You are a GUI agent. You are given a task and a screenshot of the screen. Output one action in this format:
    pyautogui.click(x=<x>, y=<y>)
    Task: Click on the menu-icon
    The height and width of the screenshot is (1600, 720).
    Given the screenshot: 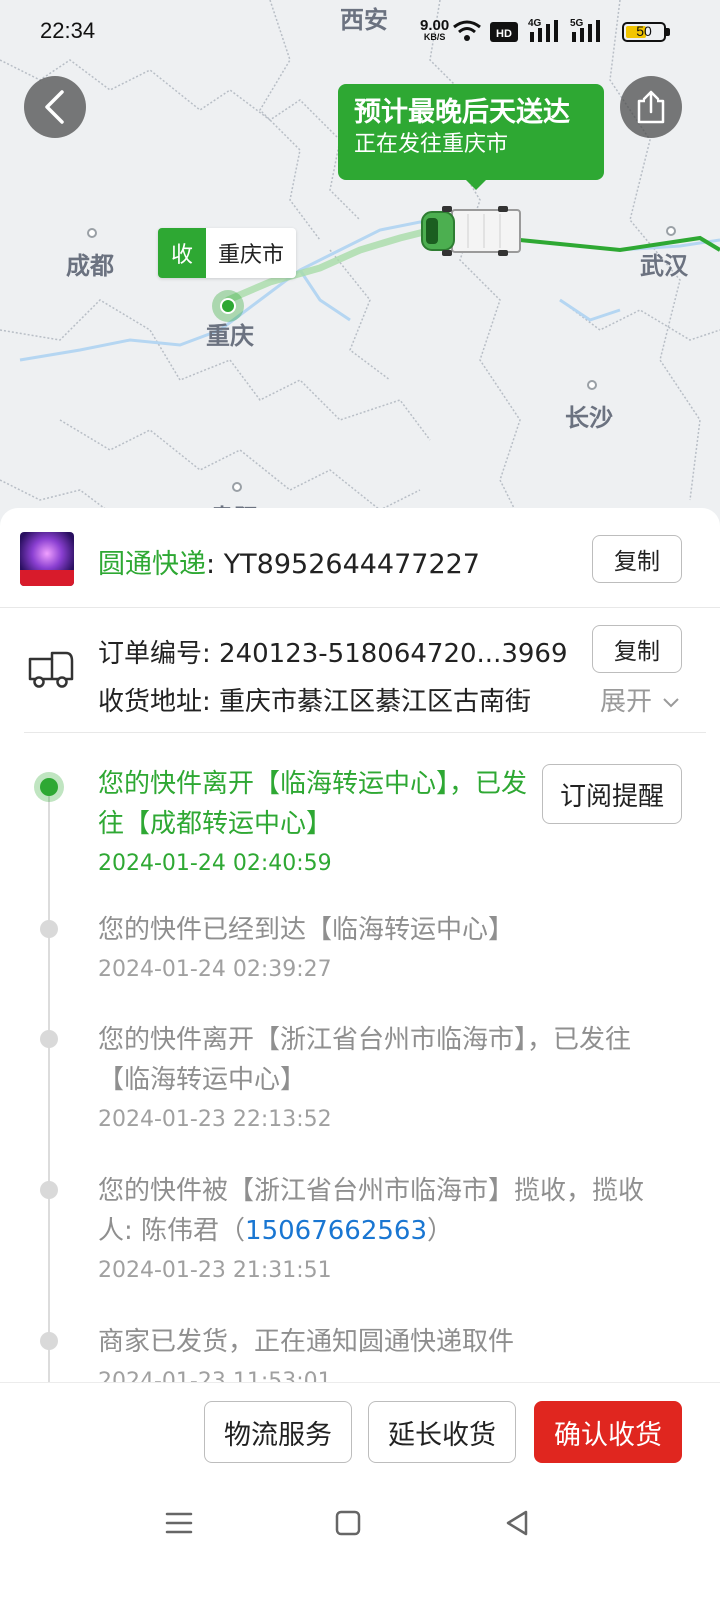 What is the action you would take?
    pyautogui.click(x=179, y=1523)
    